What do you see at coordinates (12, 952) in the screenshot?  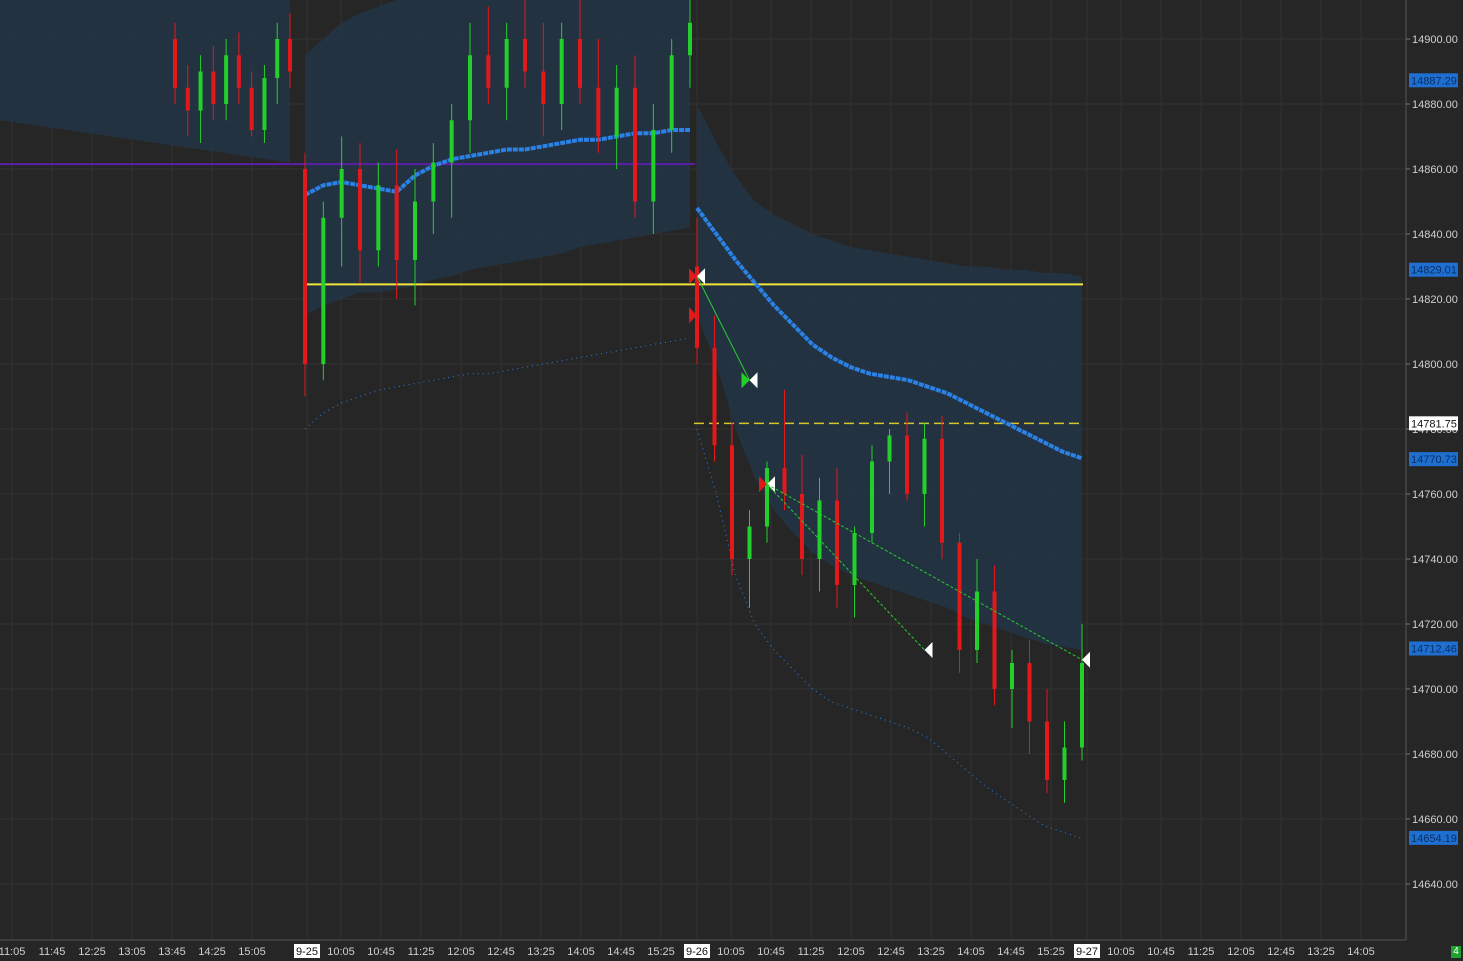 I see `time-tick-label: 11:05` at bounding box center [12, 952].